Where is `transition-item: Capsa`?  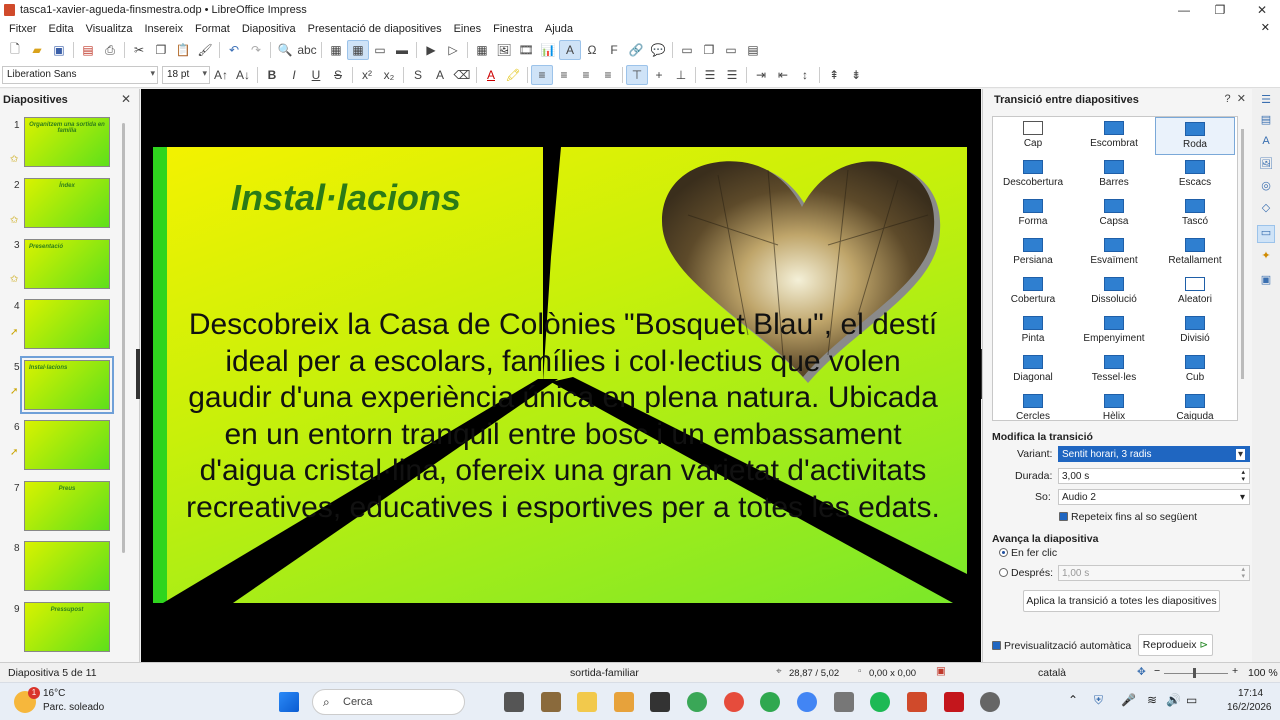 transition-item: Capsa is located at coordinates (1114, 214).